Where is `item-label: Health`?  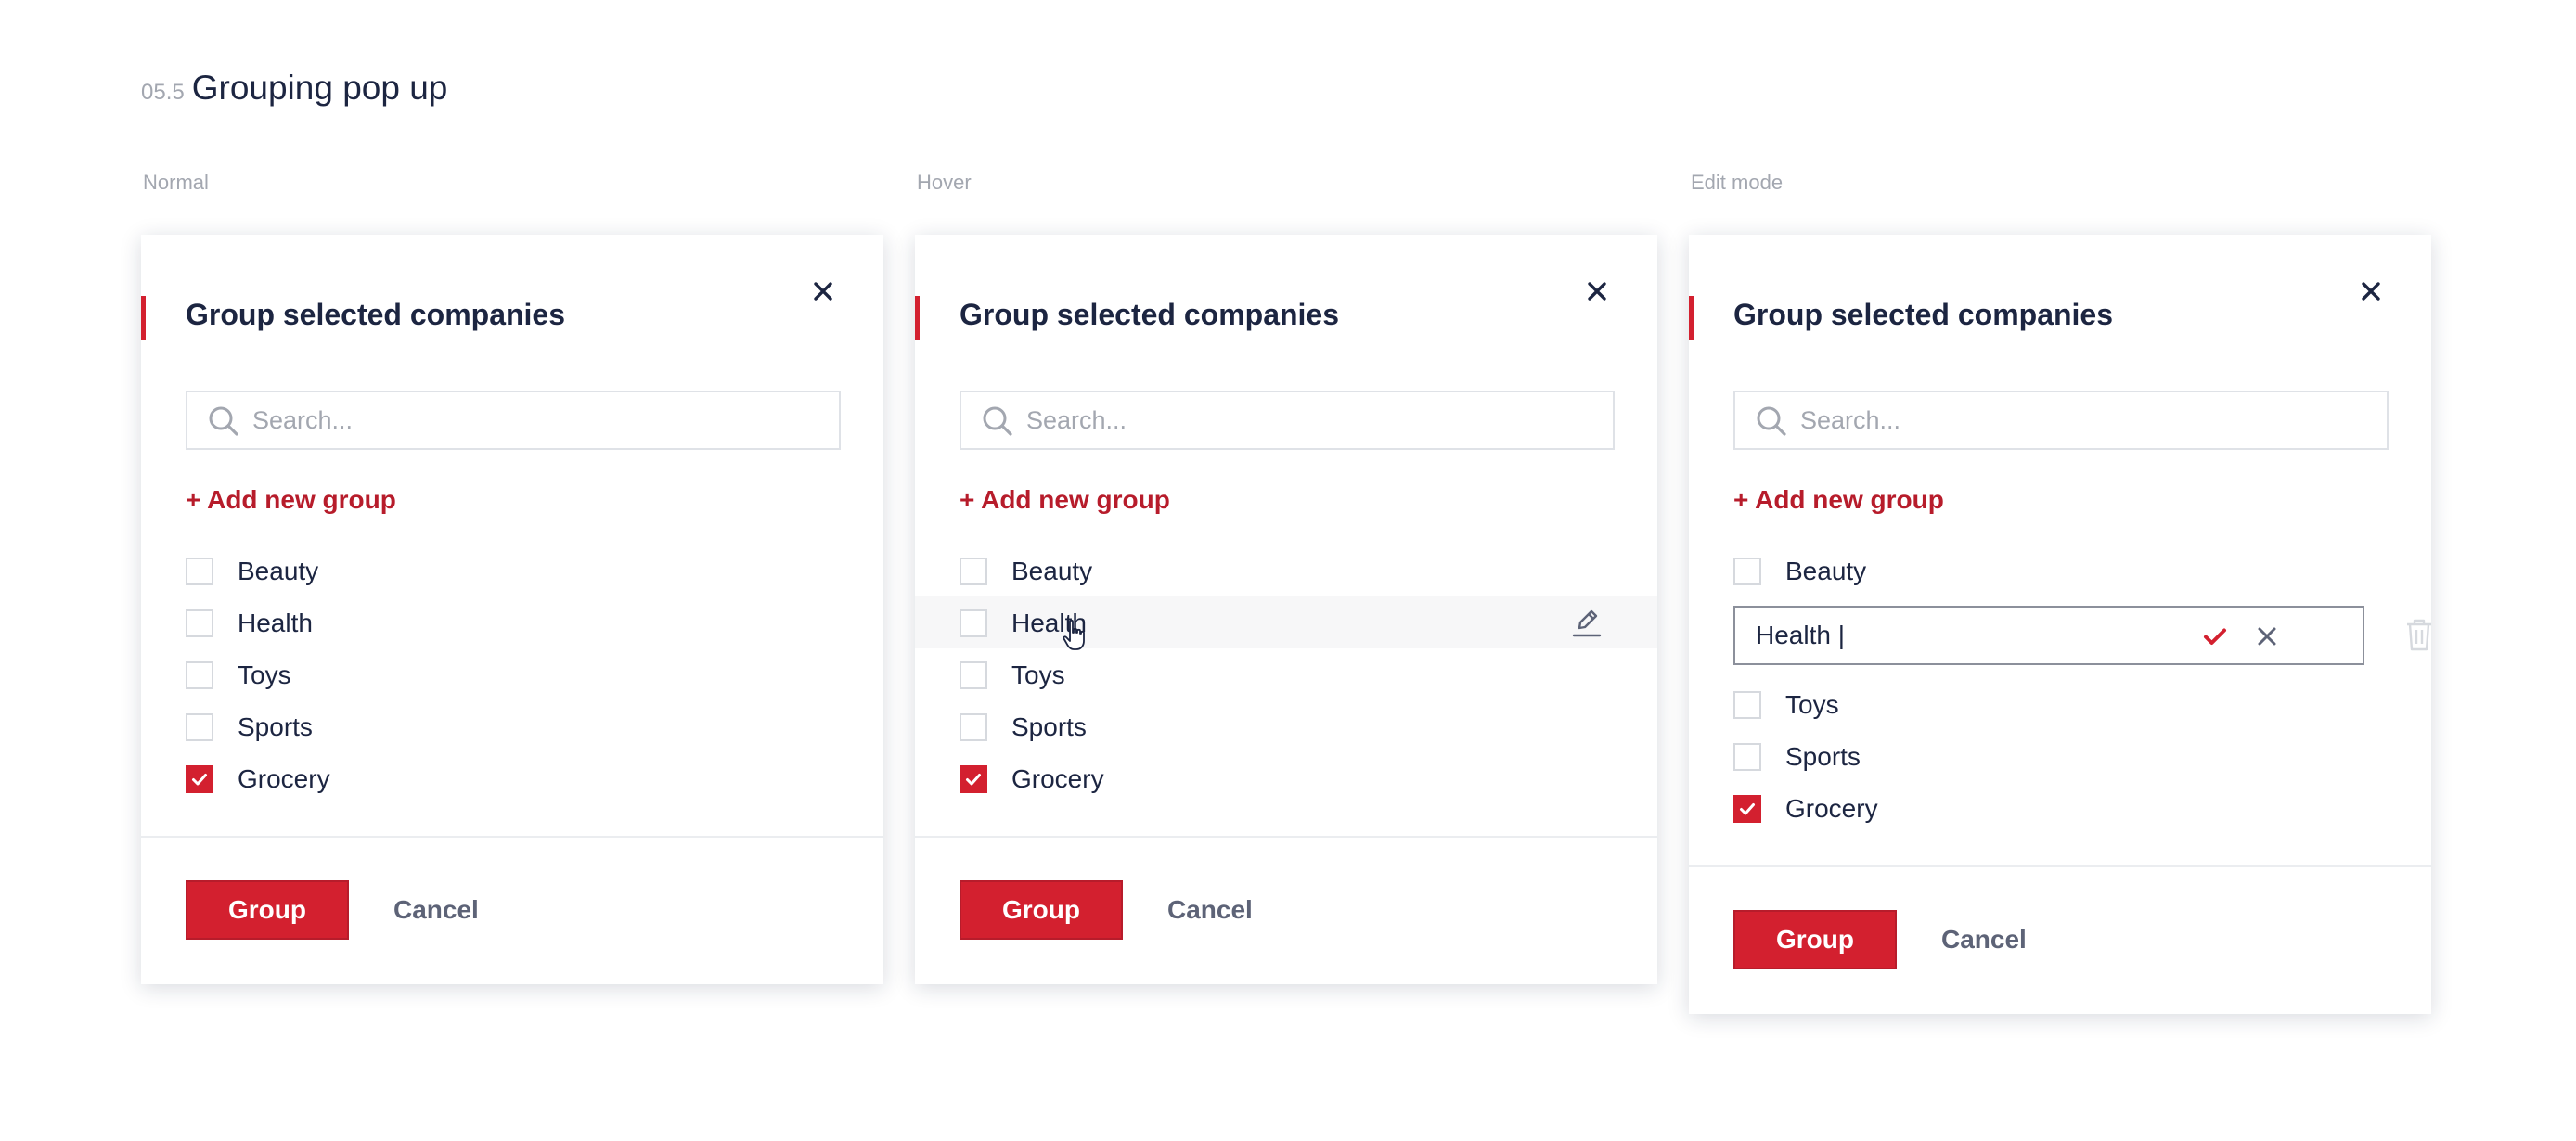
item-label: Health is located at coordinates (276, 623).